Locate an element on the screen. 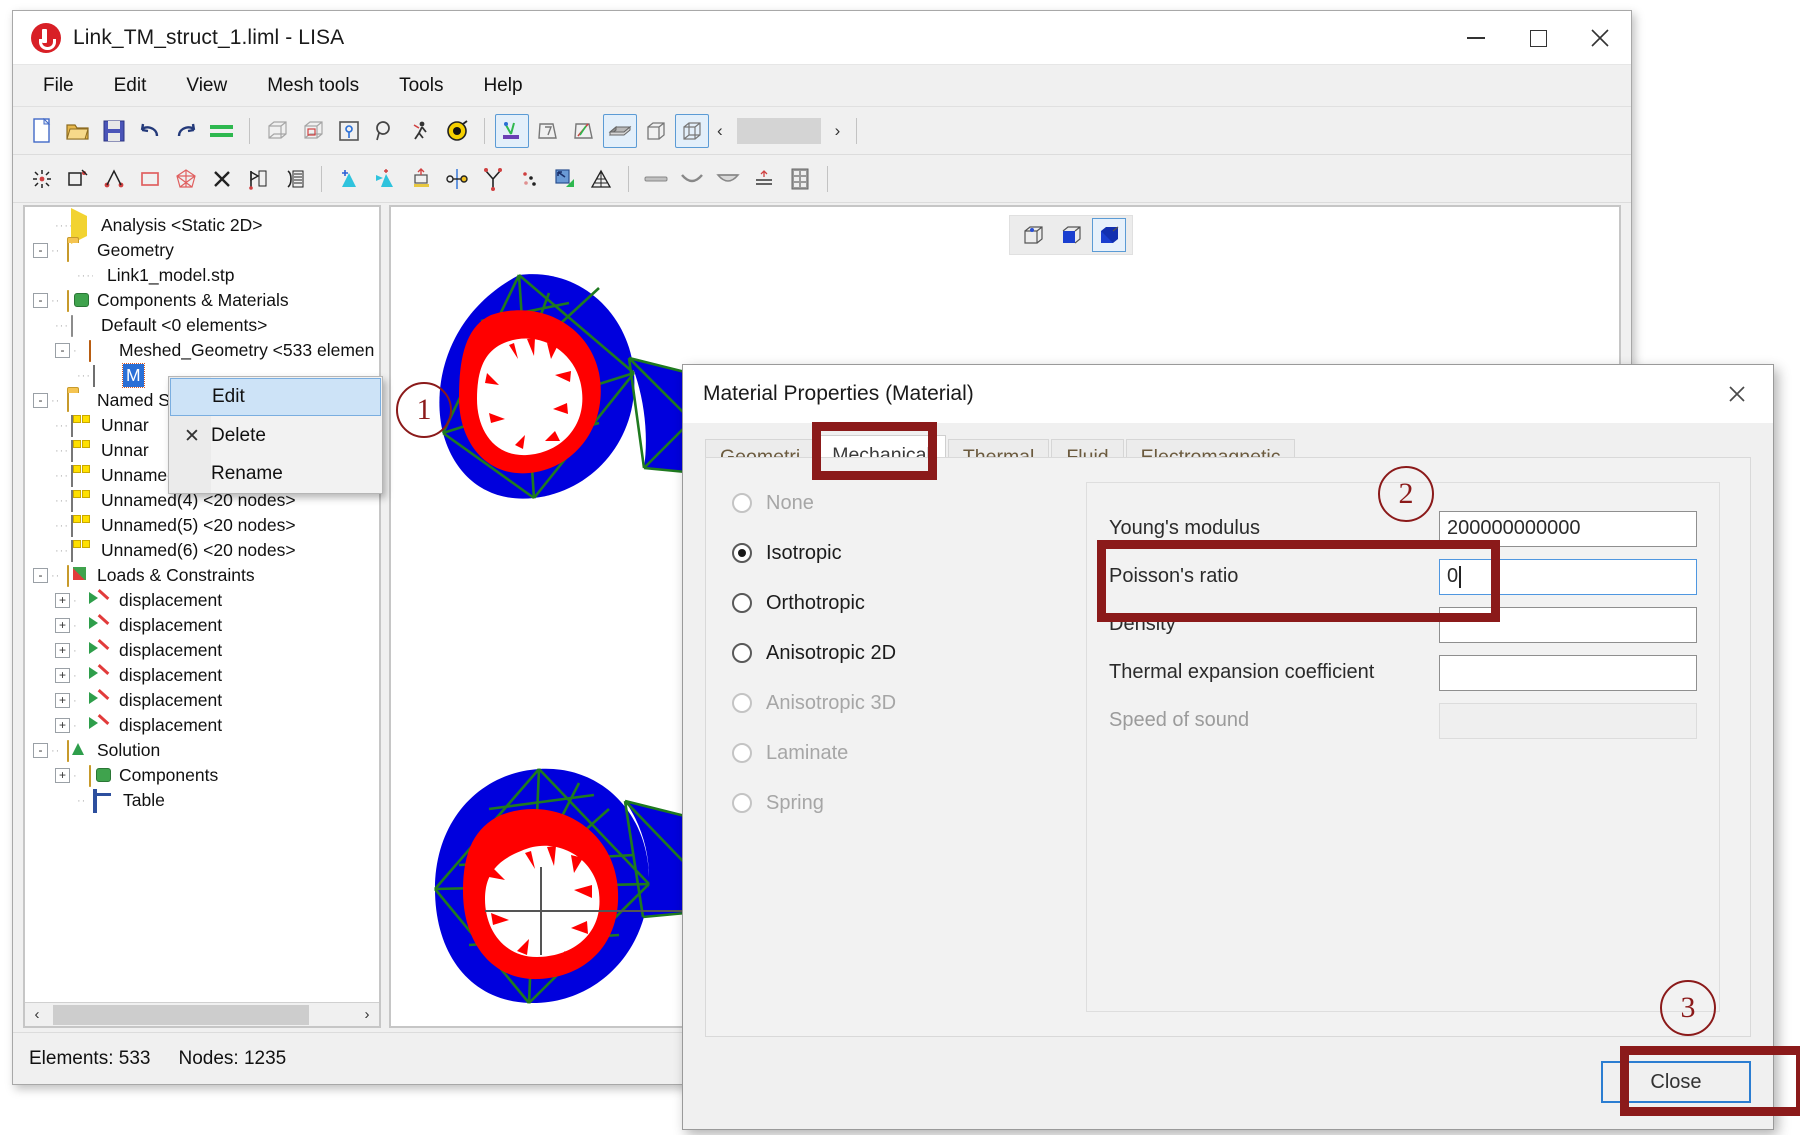  shaded-view-button is located at coordinates (1109, 235).